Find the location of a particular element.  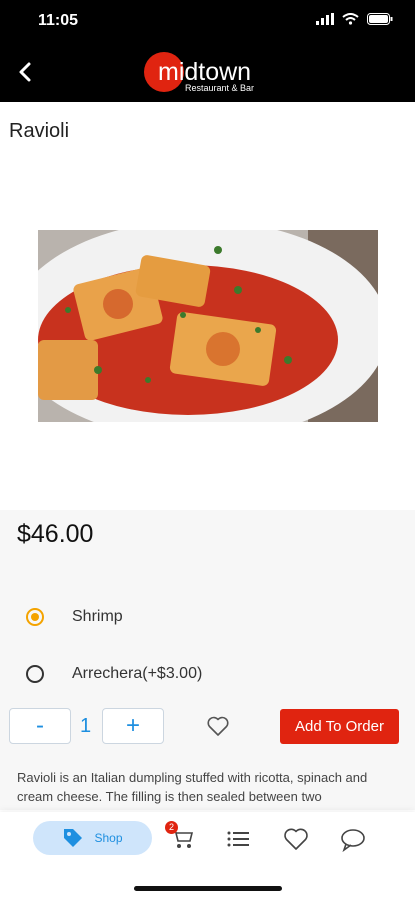

wifi-icon is located at coordinates (350, 19).